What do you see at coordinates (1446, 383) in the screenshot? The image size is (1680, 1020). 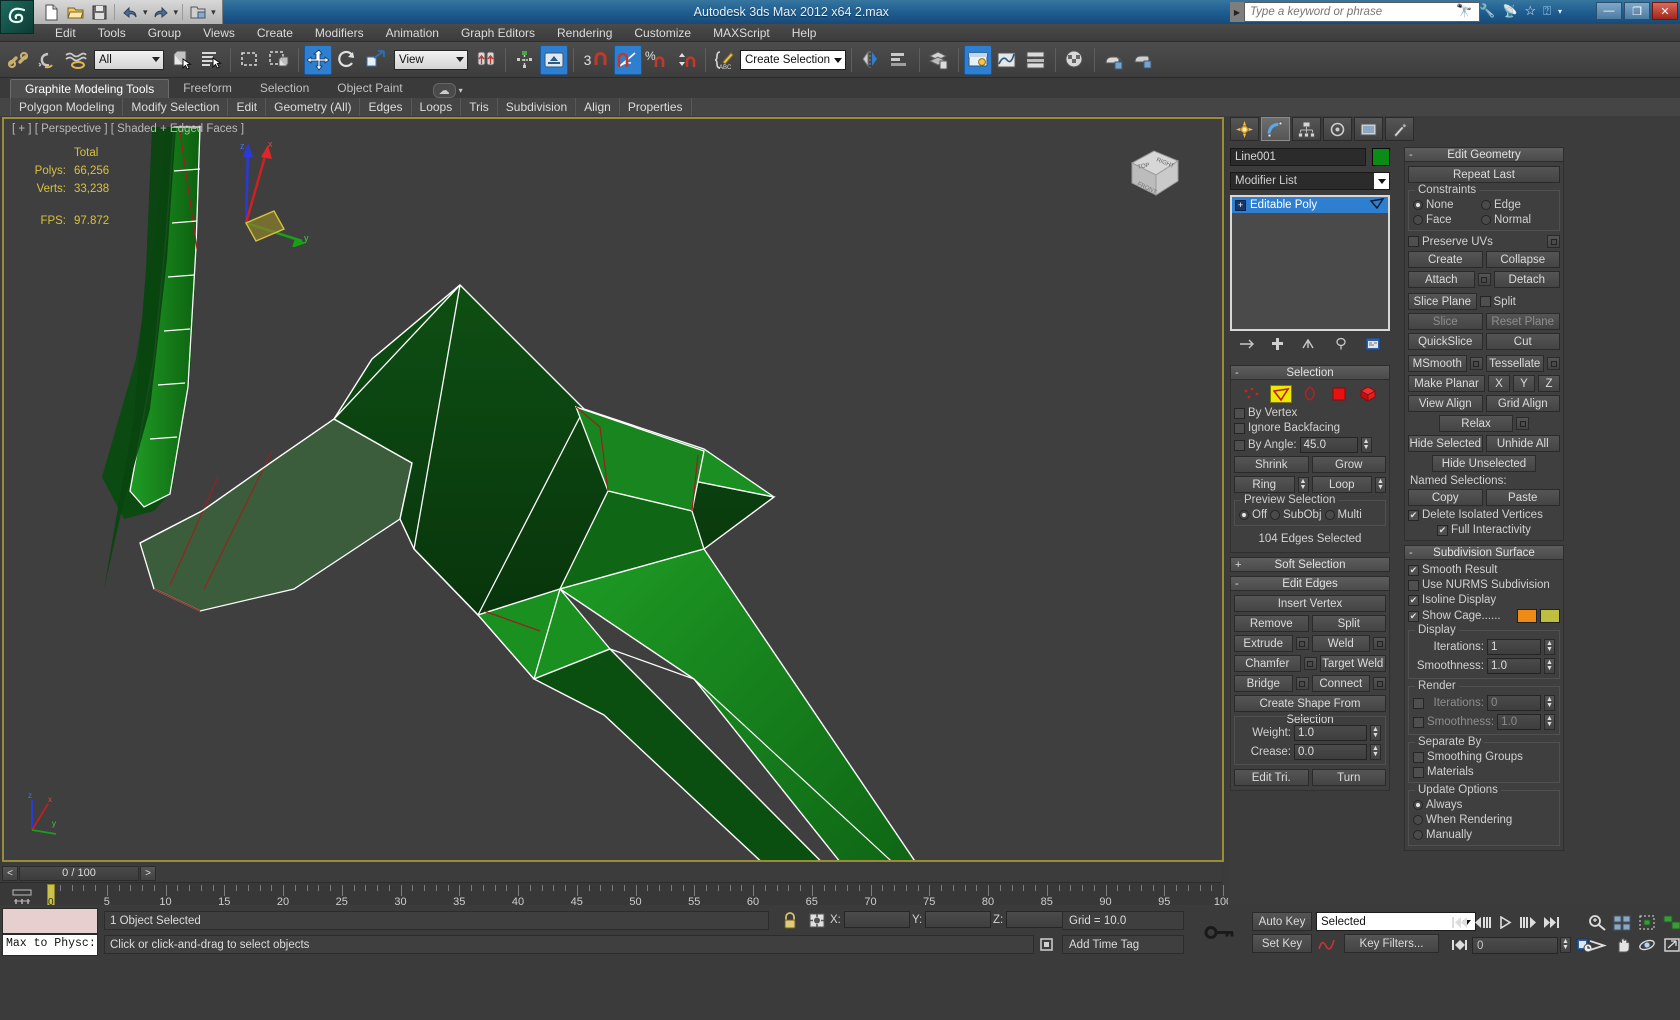 I see `make-planar-button: Make Planar` at bounding box center [1446, 383].